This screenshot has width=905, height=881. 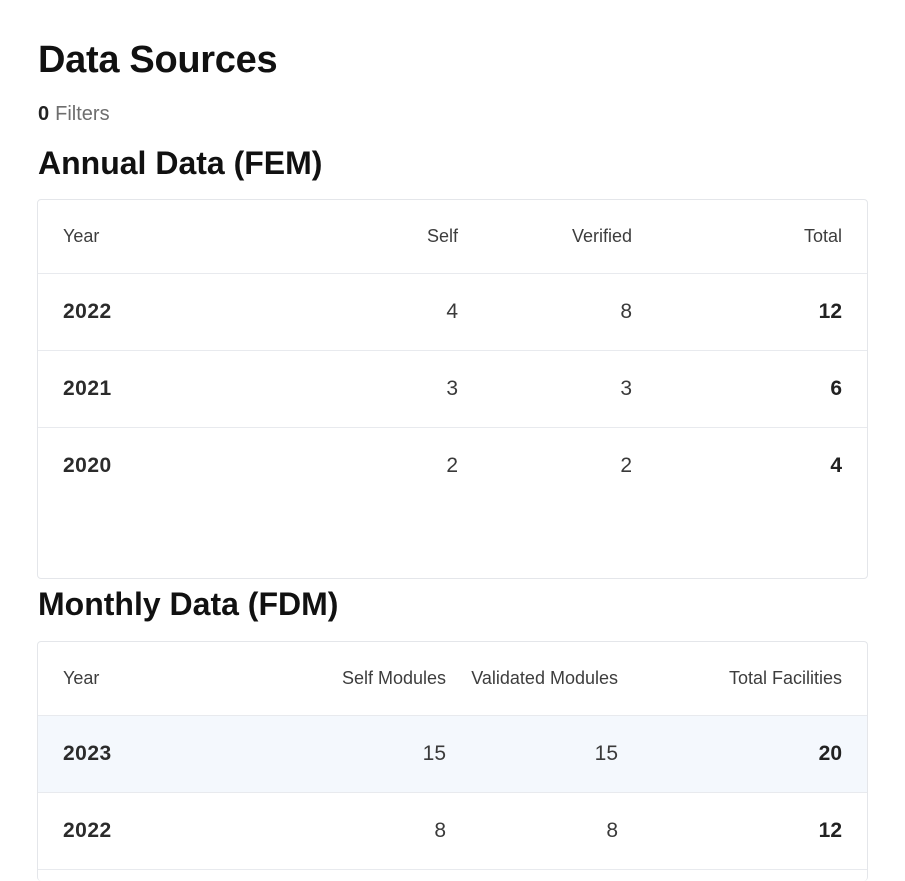 I want to click on filters-toggle: 0 Filters, so click(x=74, y=114).